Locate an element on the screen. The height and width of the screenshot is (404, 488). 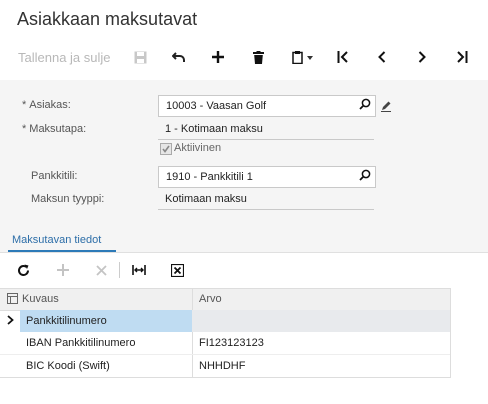
payment-type-field: Kotimaan maksu is located at coordinates (266, 199).